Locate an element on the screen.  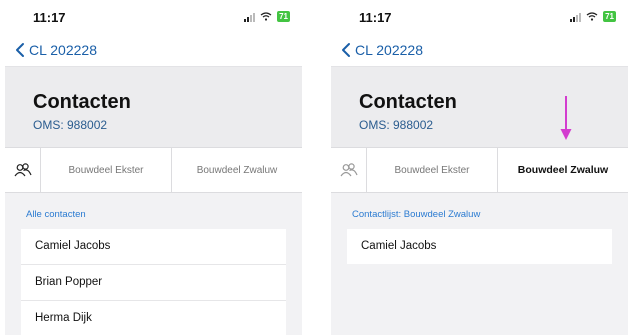
contact-list: Camiel Jacobs is located at coordinates (479, 246).